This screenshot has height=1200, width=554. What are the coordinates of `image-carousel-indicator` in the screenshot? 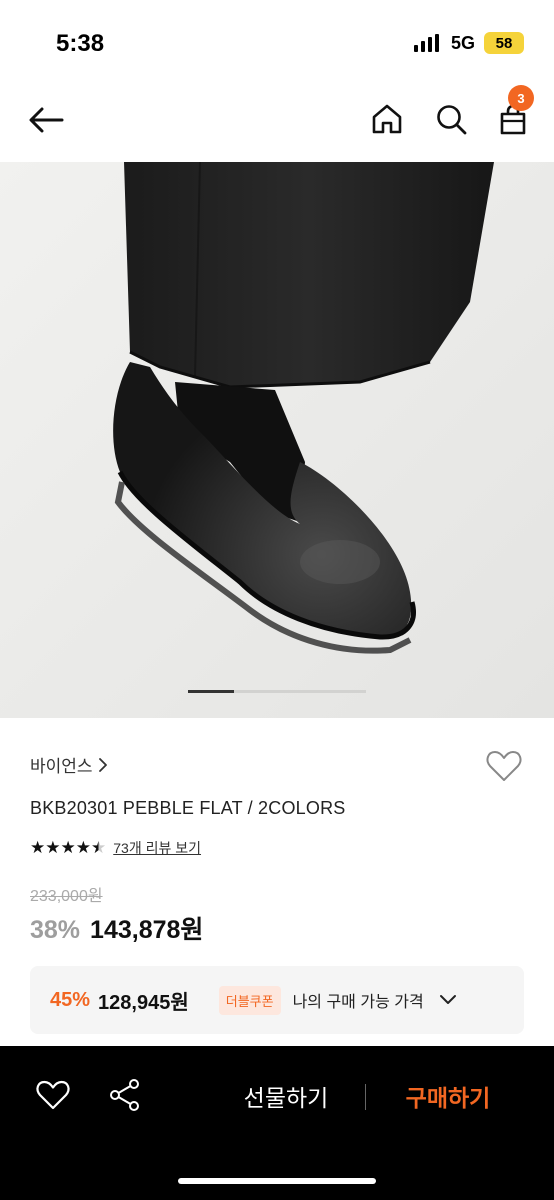 It's located at (277, 691).